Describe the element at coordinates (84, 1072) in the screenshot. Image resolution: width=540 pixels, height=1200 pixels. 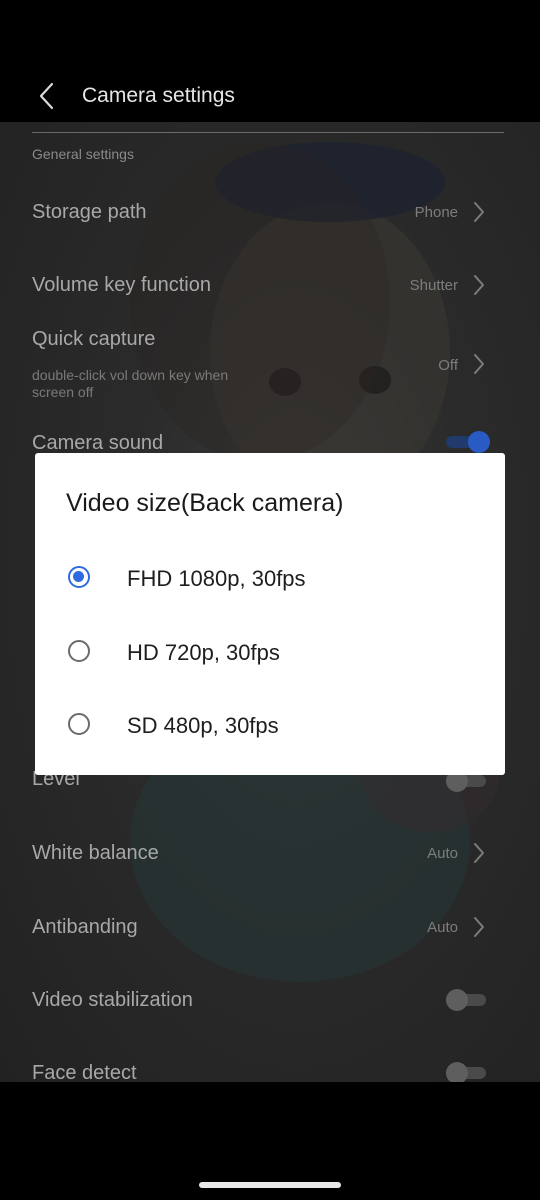
I see `face-detect-label: Face detect` at that location.